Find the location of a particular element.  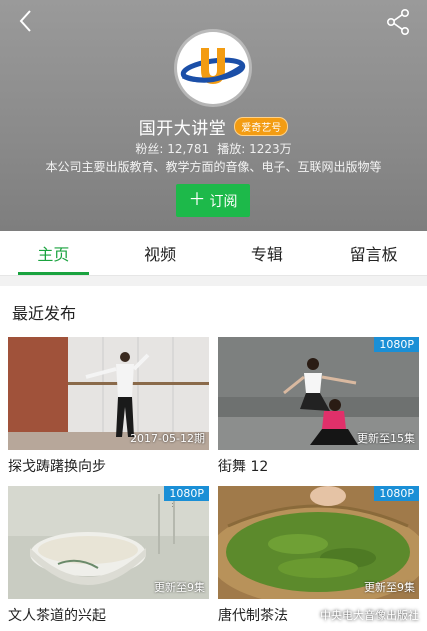

verified-badge: 爱奇艺号 is located at coordinates (261, 126).